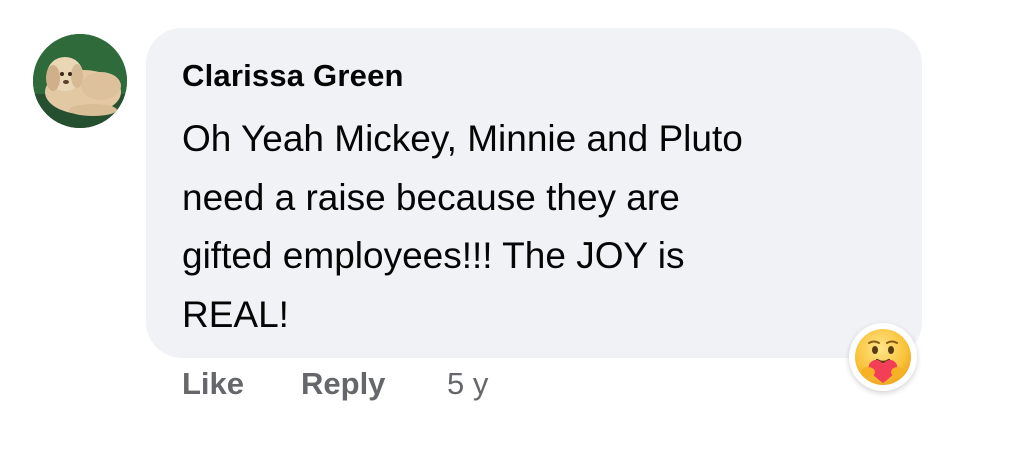  I want to click on care-reaction-icon, so click(883, 357).